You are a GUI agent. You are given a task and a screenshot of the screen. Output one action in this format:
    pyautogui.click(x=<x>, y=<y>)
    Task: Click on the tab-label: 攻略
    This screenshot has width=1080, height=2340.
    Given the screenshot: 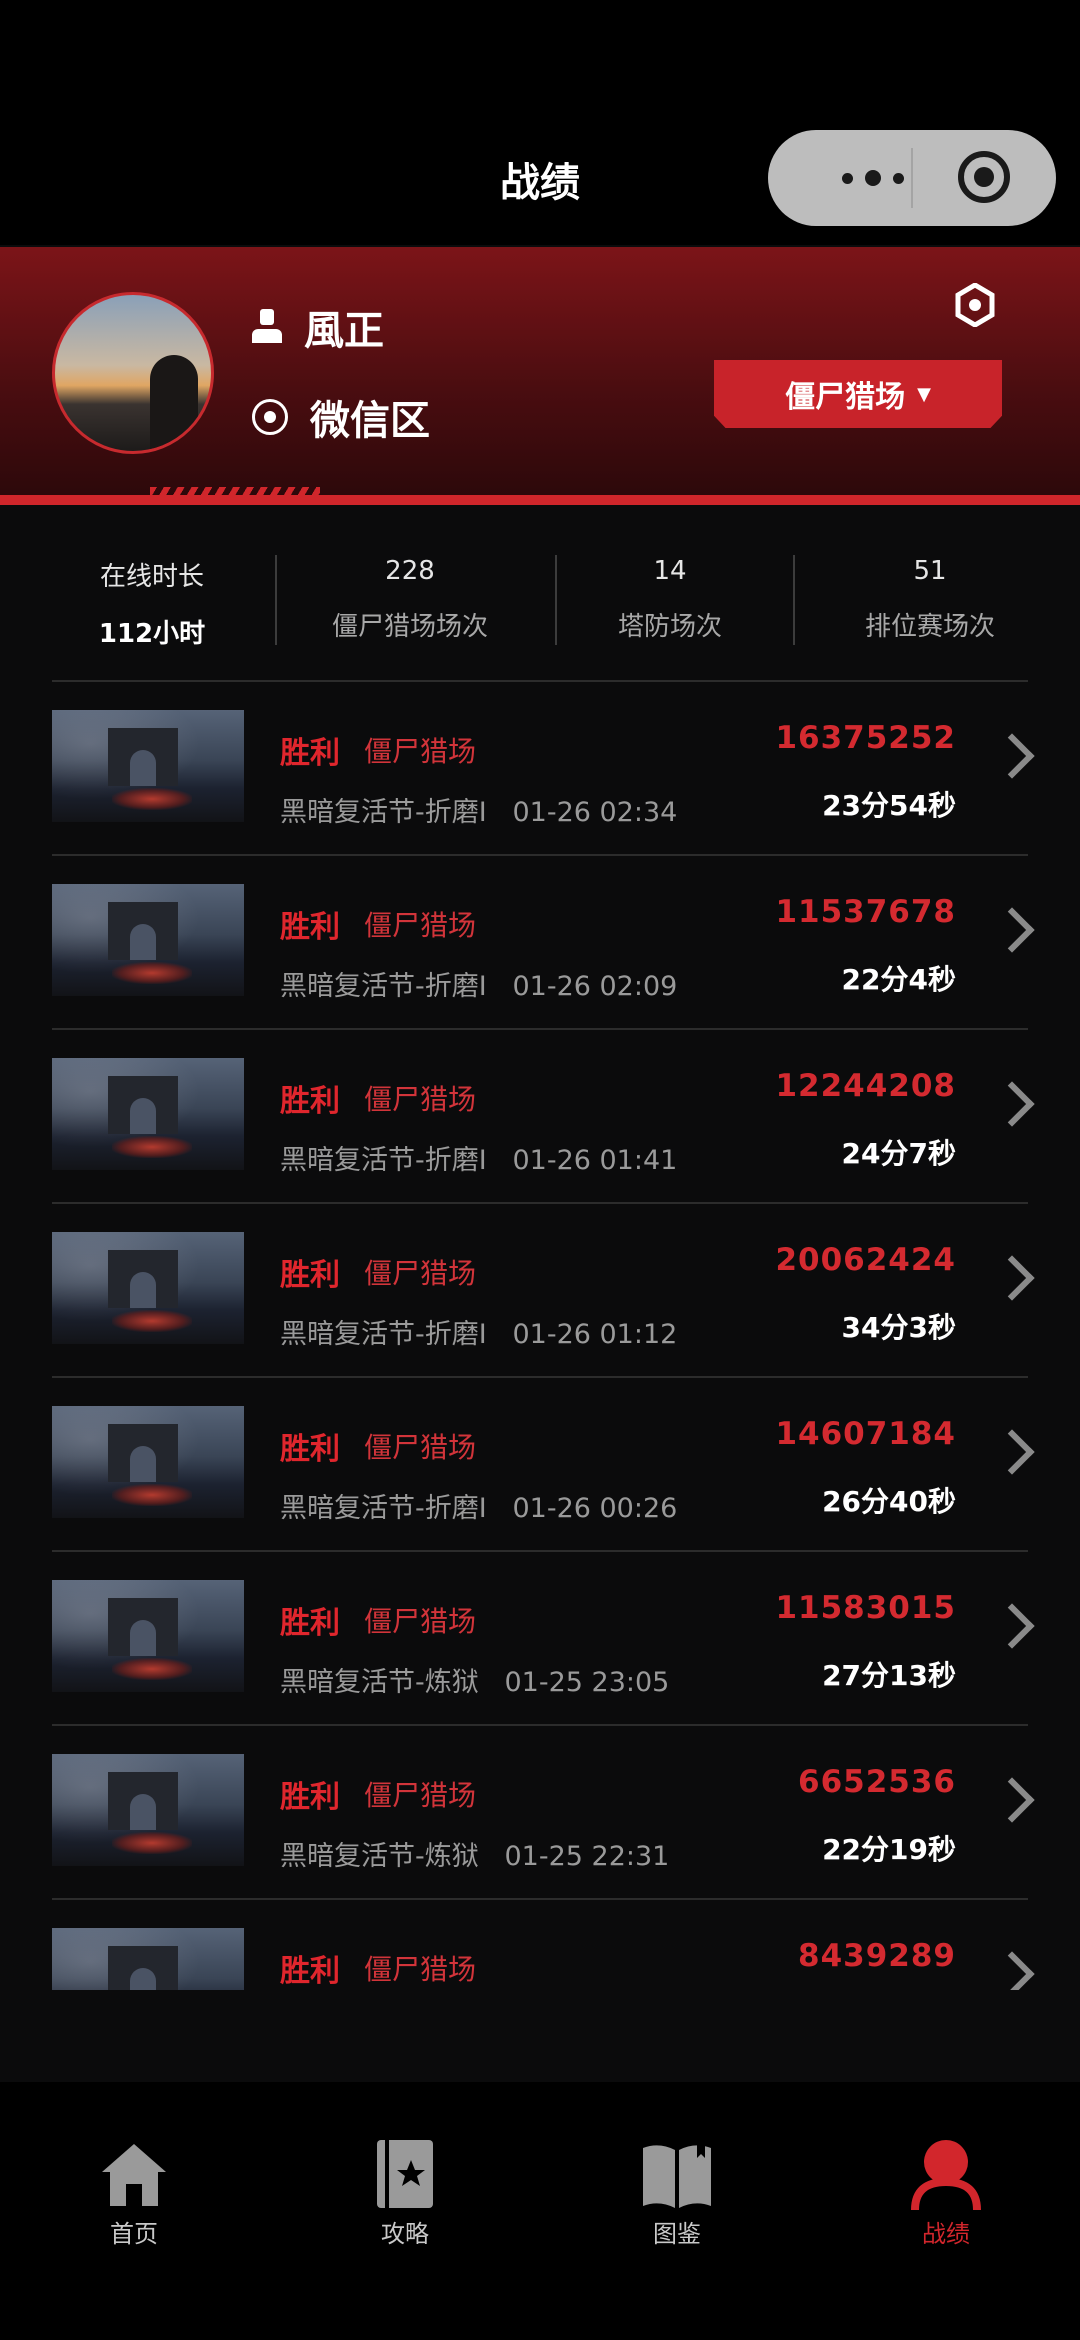 What is the action you would take?
    pyautogui.click(x=405, y=2234)
    